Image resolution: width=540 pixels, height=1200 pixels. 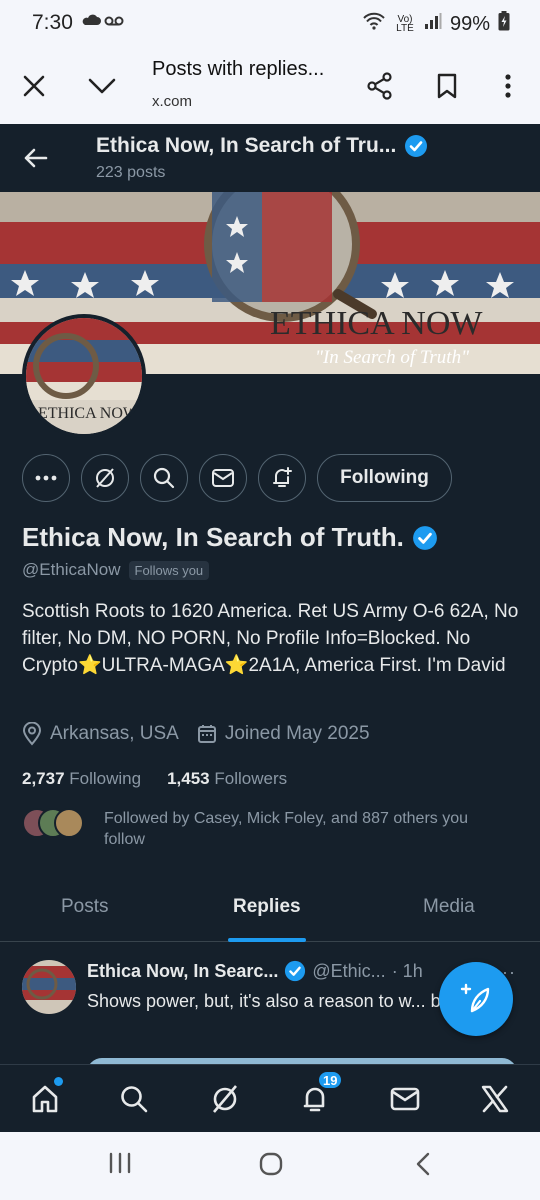 What do you see at coordinates (407, 970) in the screenshot?
I see `post-time: · 1h` at bounding box center [407, 970].